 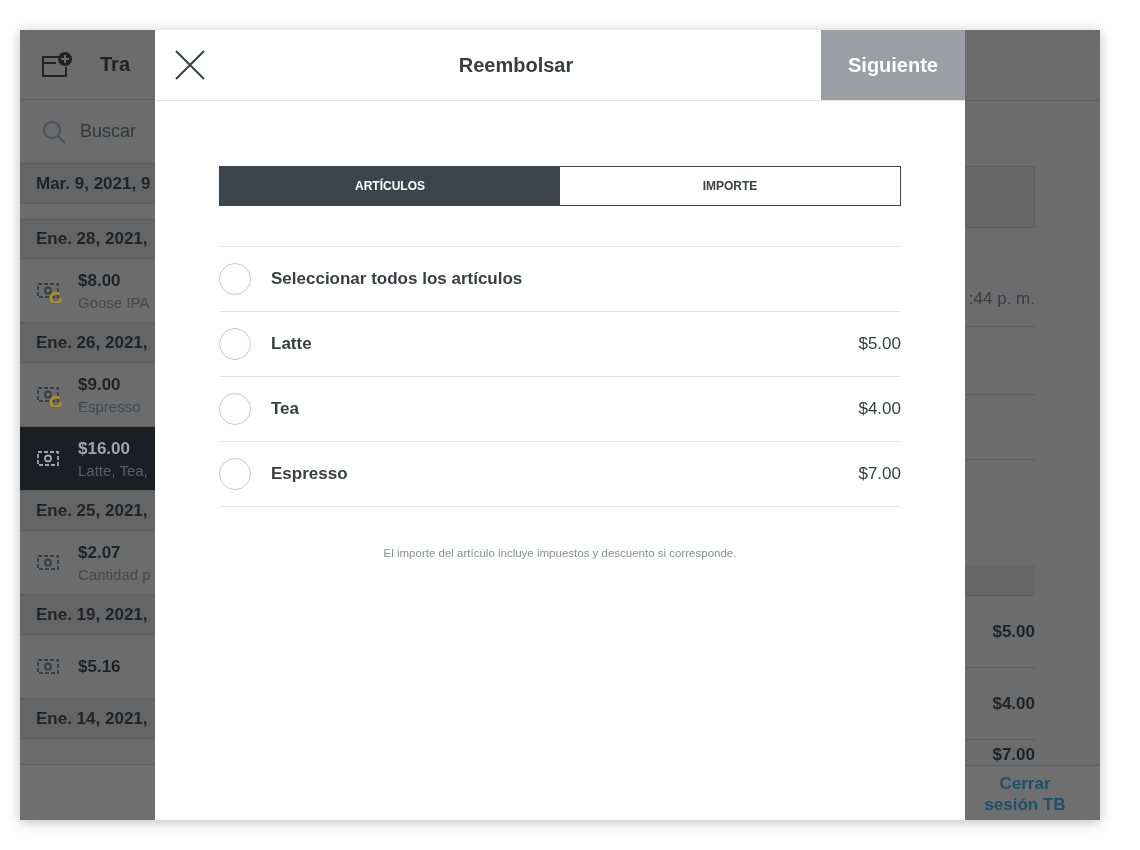 What do you see at coordinates (100, 384) in the screenshot?
I see `transaction-amount: $9.00` at bounding box center [100, 384].